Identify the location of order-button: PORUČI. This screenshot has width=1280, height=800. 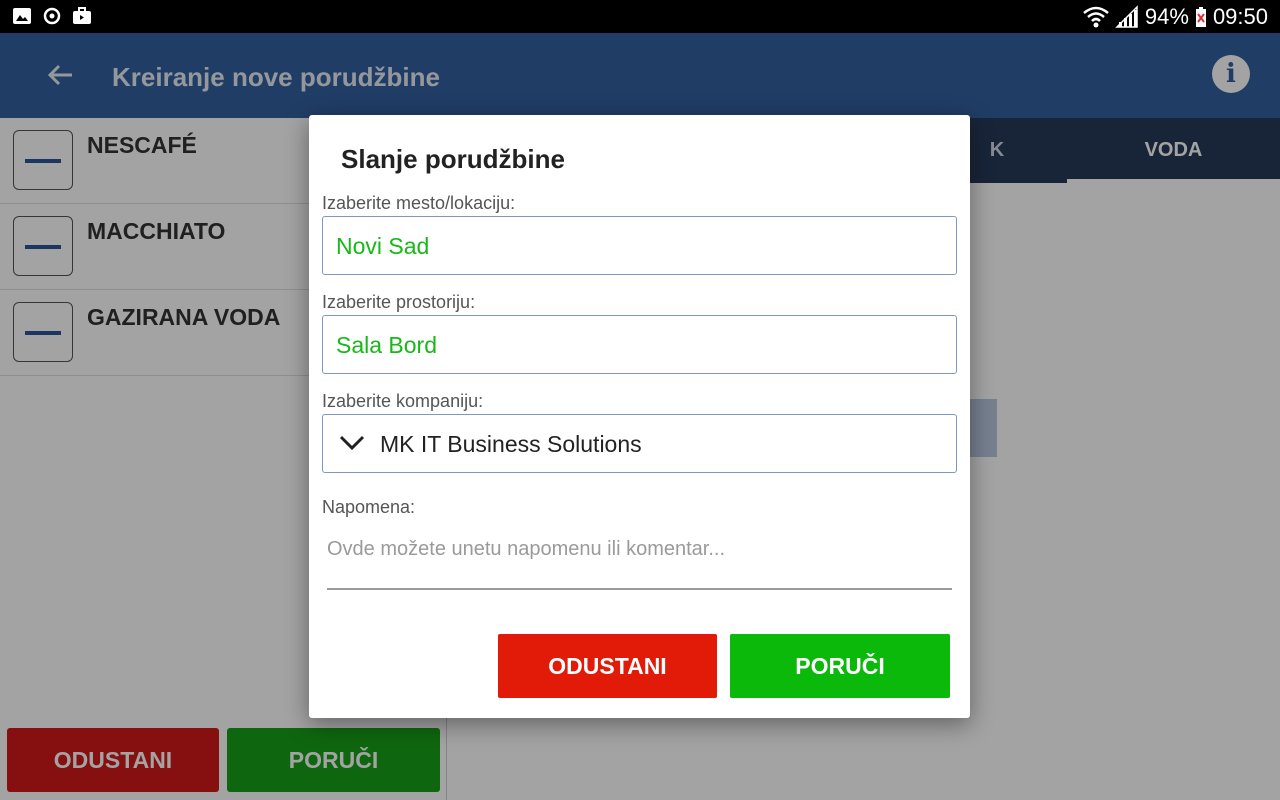
(840, 666).